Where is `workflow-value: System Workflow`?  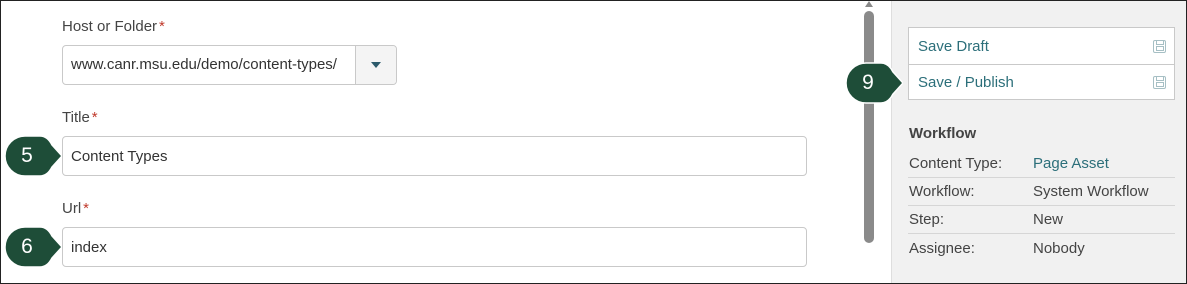
workflow-value: System Workflow is located at coordinates (1091, 191).